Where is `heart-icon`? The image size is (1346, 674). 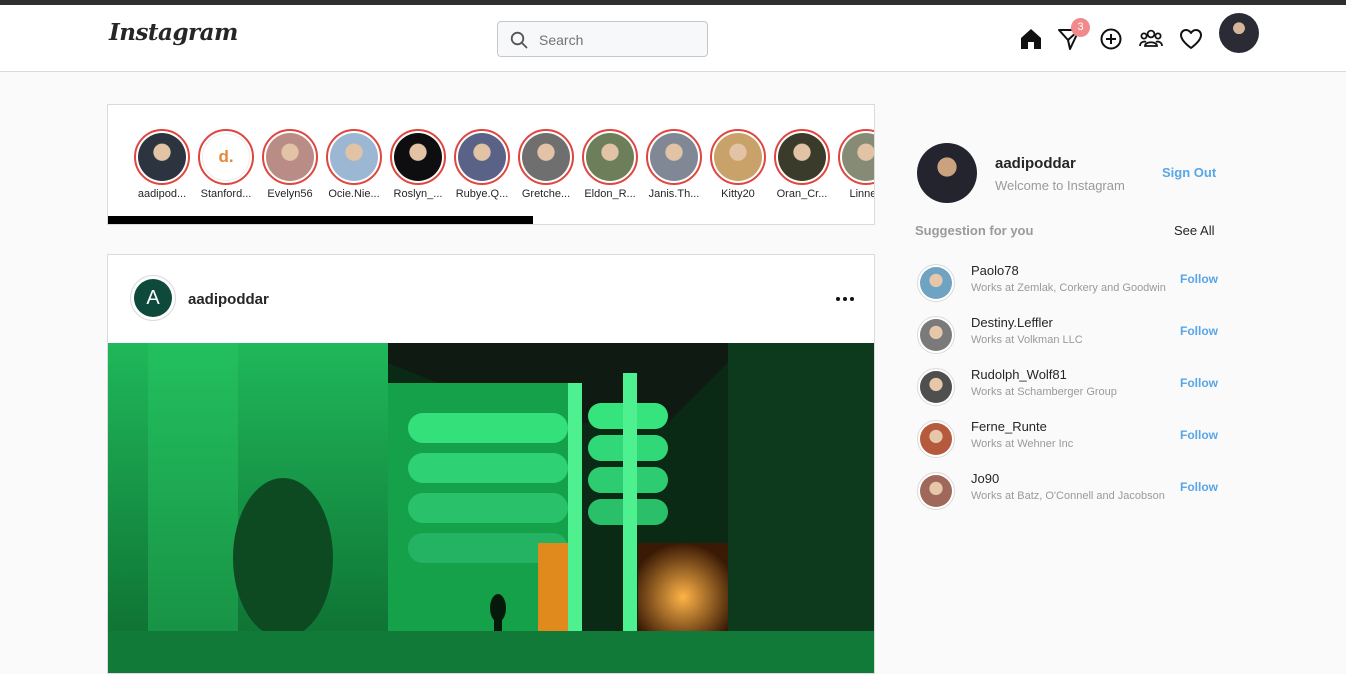
heart-icon is located at coordinates (1191, 39).